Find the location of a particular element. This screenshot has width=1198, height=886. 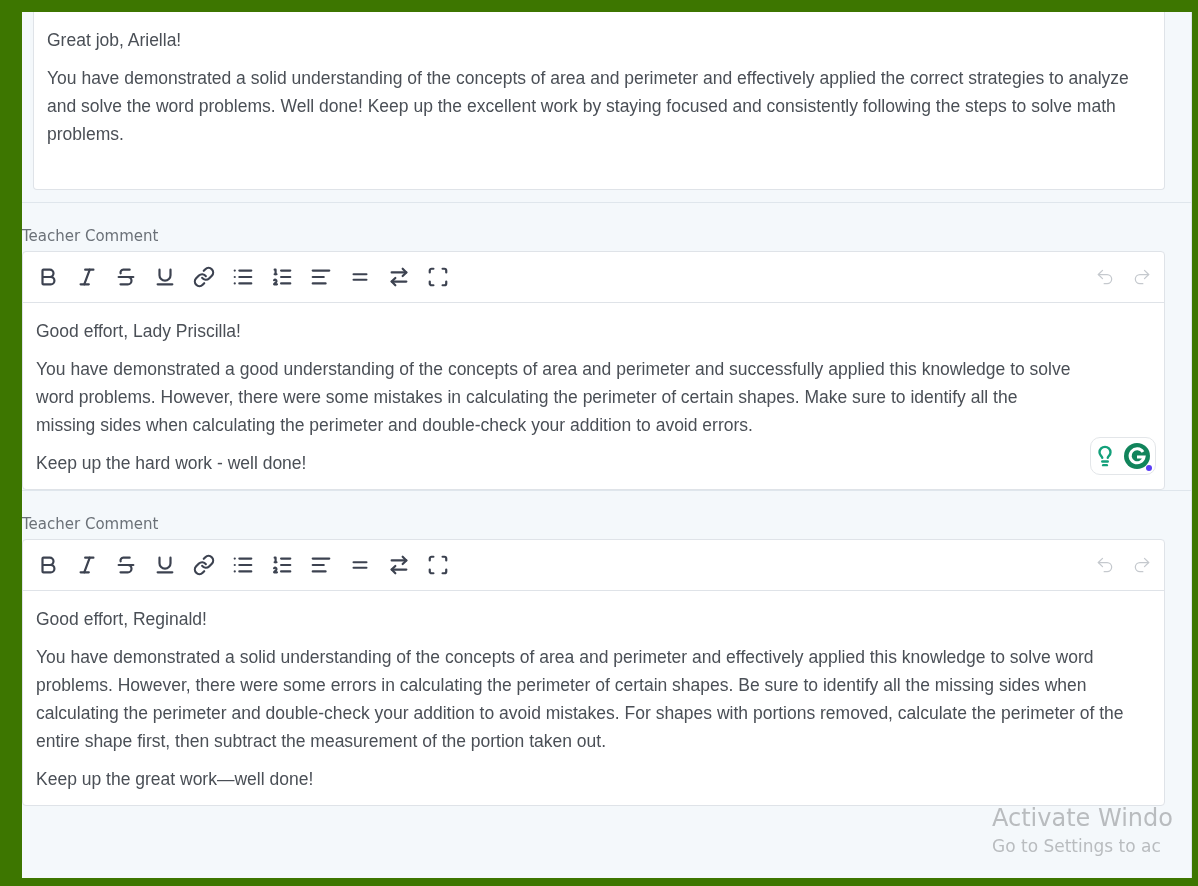

comment-text: Keep up the hard work - well done! is located at coordinates (172, 463).